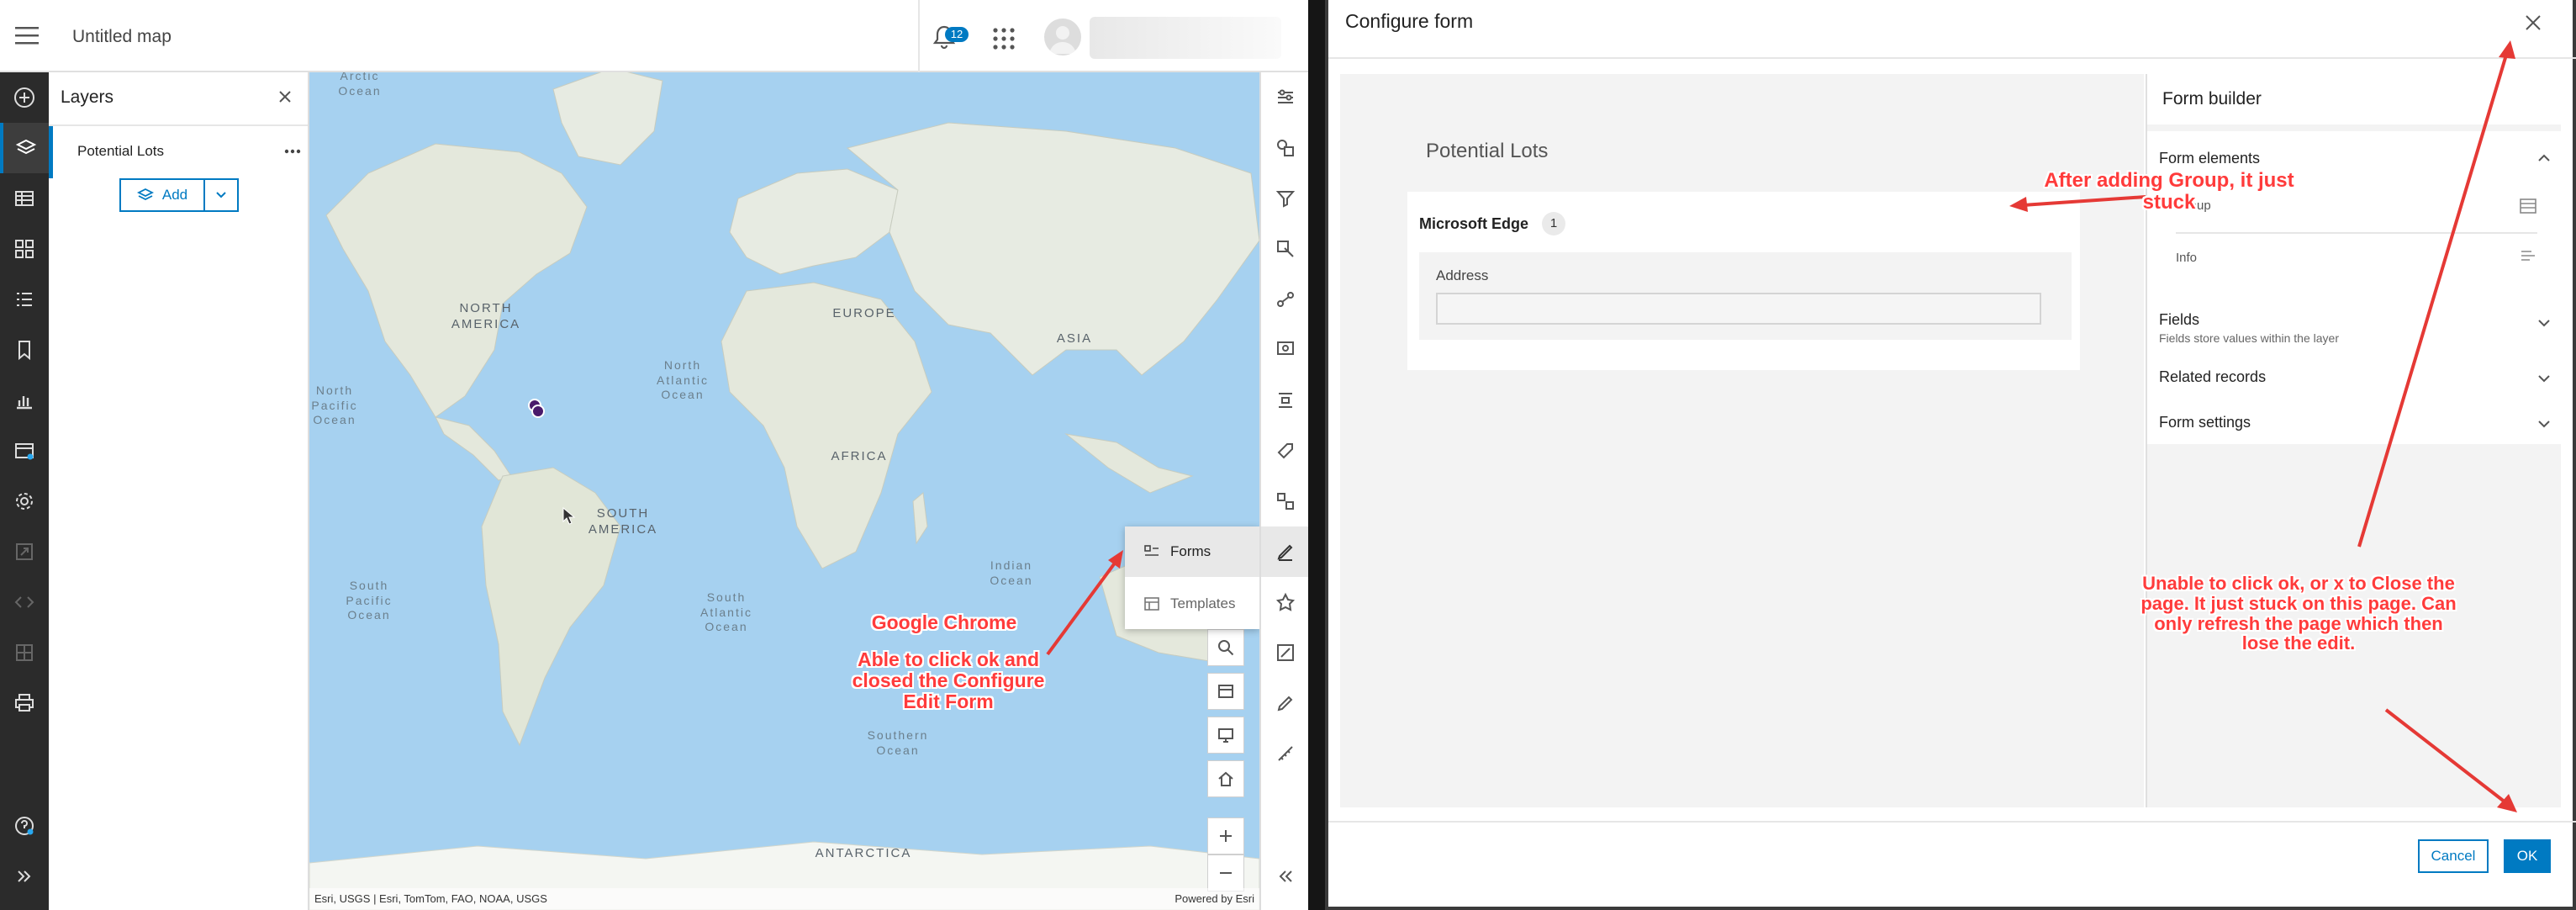 Image resolution: width=2576 pixels, height=910 pixels. I want to click on layers-panel: Layers Potential Lots Add, so click(179, 491).